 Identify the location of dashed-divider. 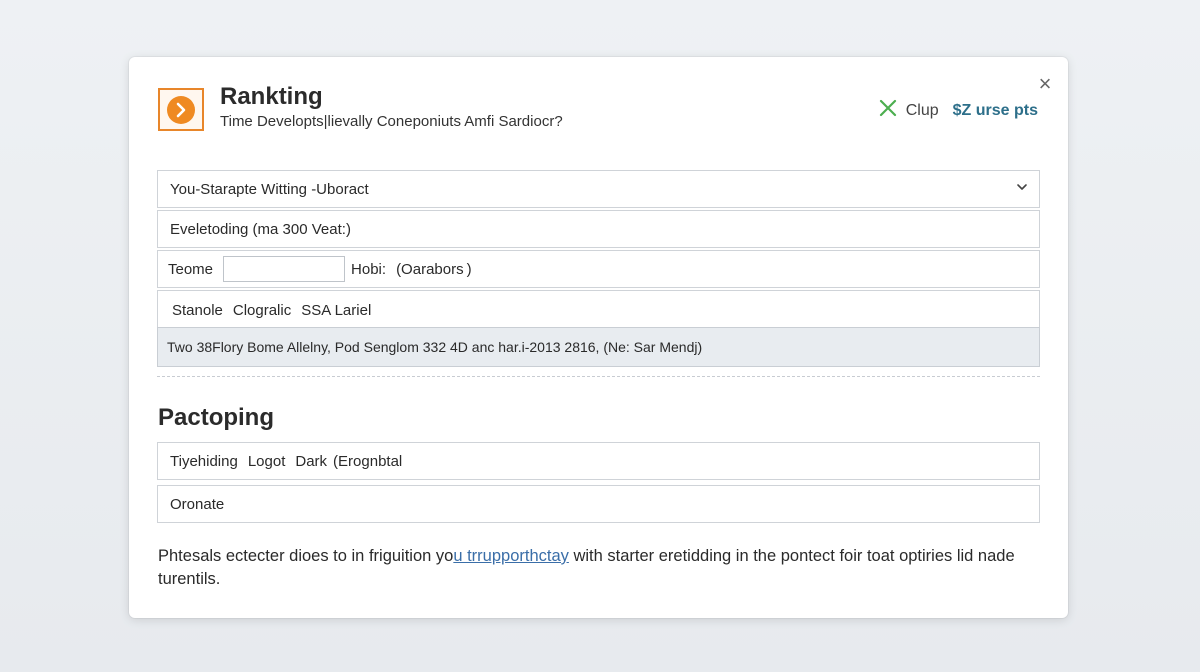
(598, 376).